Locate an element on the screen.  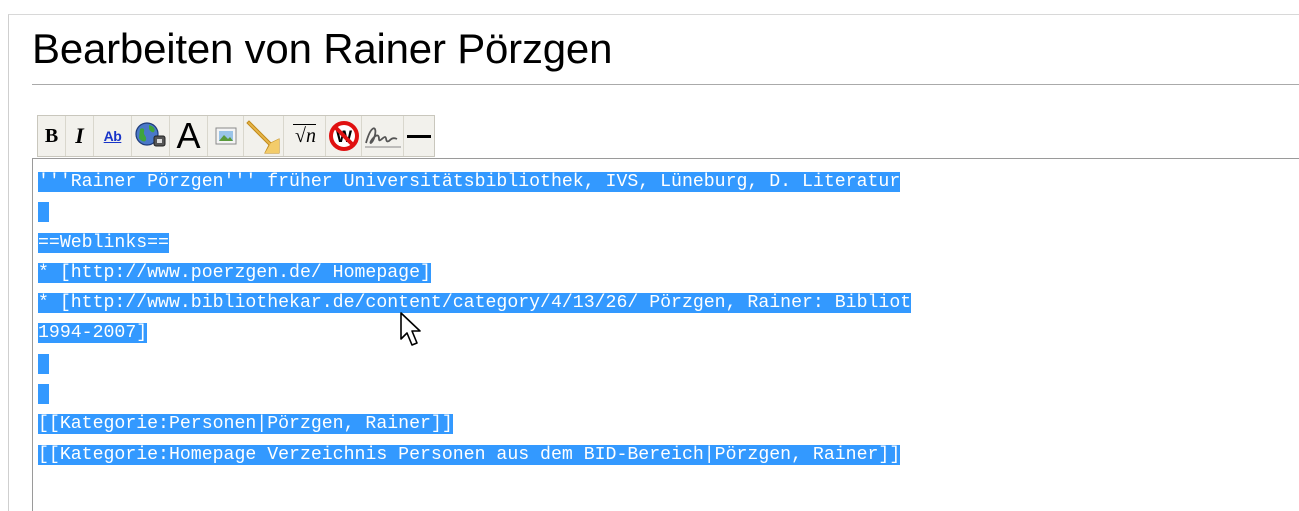
internal-link-button: Ab is located at coordinates (113, 136).